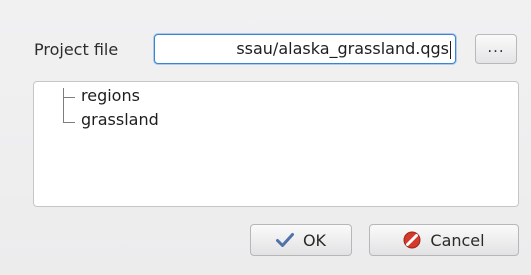  What do you see at coordinates (450, 49) in the screenshot?
I see `text-caret` at bounding box center [450, 49].